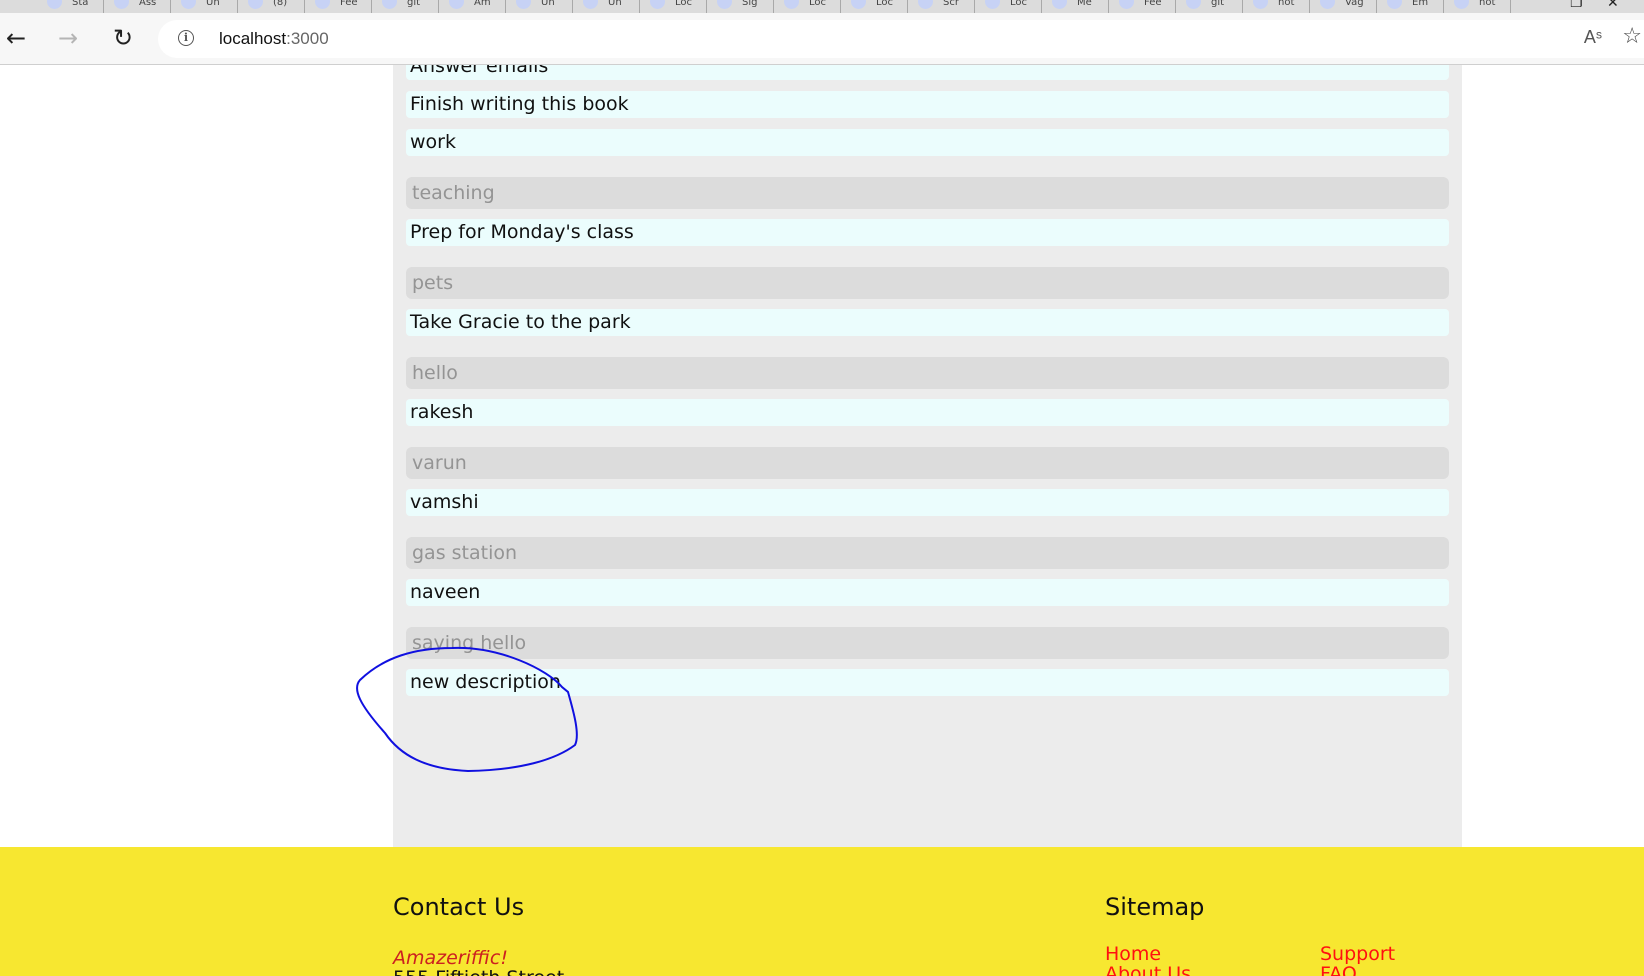 This screenshot has height=976, width=1644. What do you see at coordinates (186, 38) in the screenshot?
I see `info-icon: i` at bounding box center [186, 38].